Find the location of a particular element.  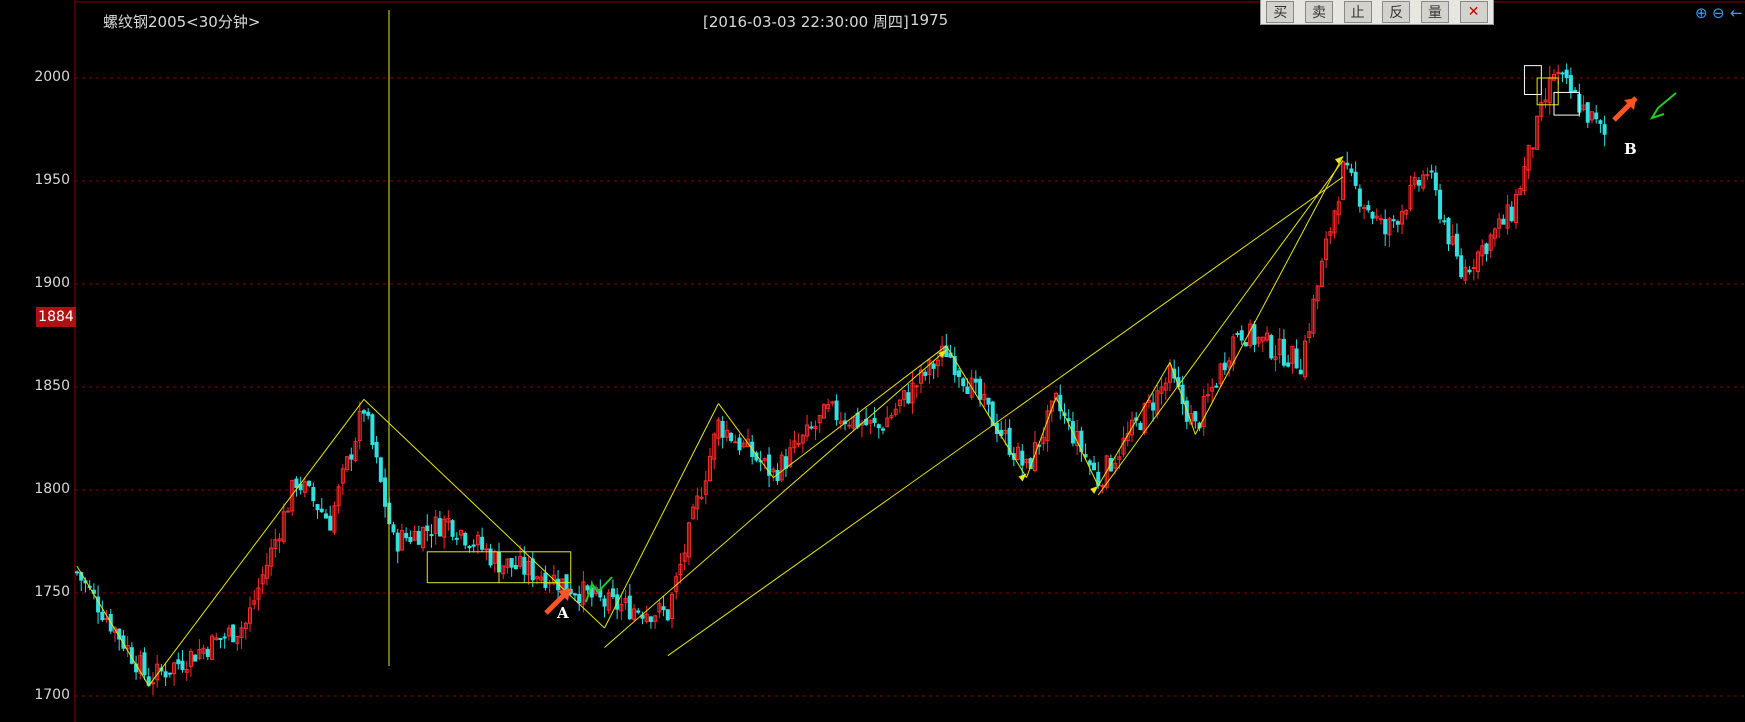

trade-toolbar: 买 卖 止 反 量 ✕ is located at coordinates (1377, 12).